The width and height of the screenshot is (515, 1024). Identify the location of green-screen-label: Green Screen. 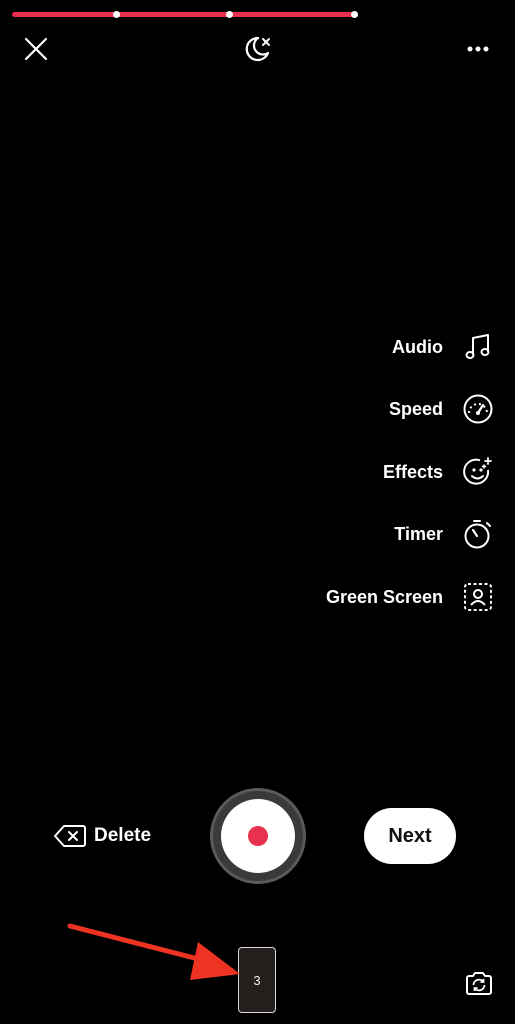
(384, 596).